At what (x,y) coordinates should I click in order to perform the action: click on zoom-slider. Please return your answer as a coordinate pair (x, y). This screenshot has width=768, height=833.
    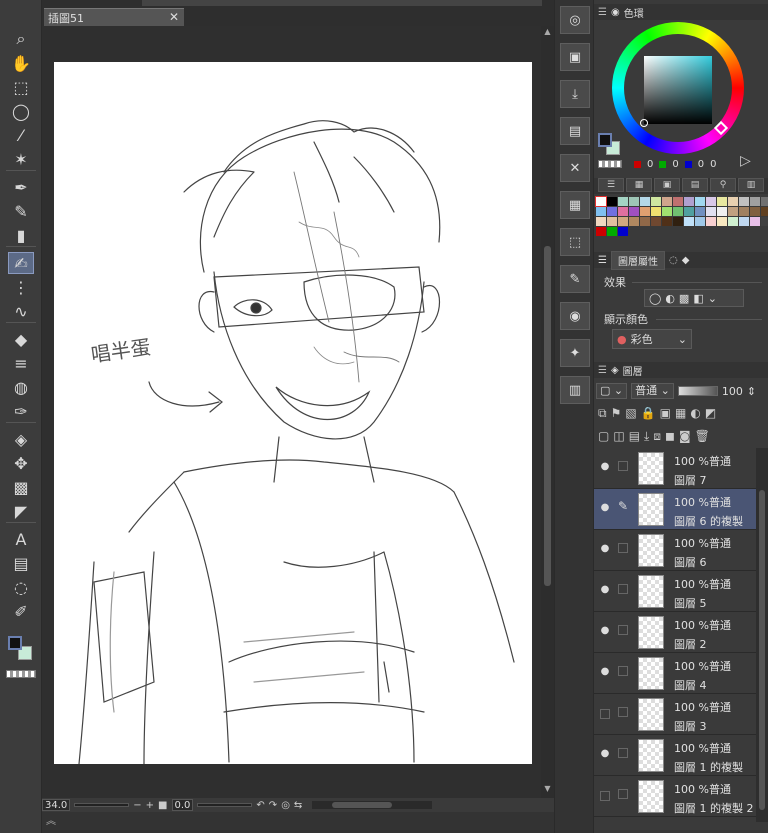
    Looking at the image, I should click on (102, 805).